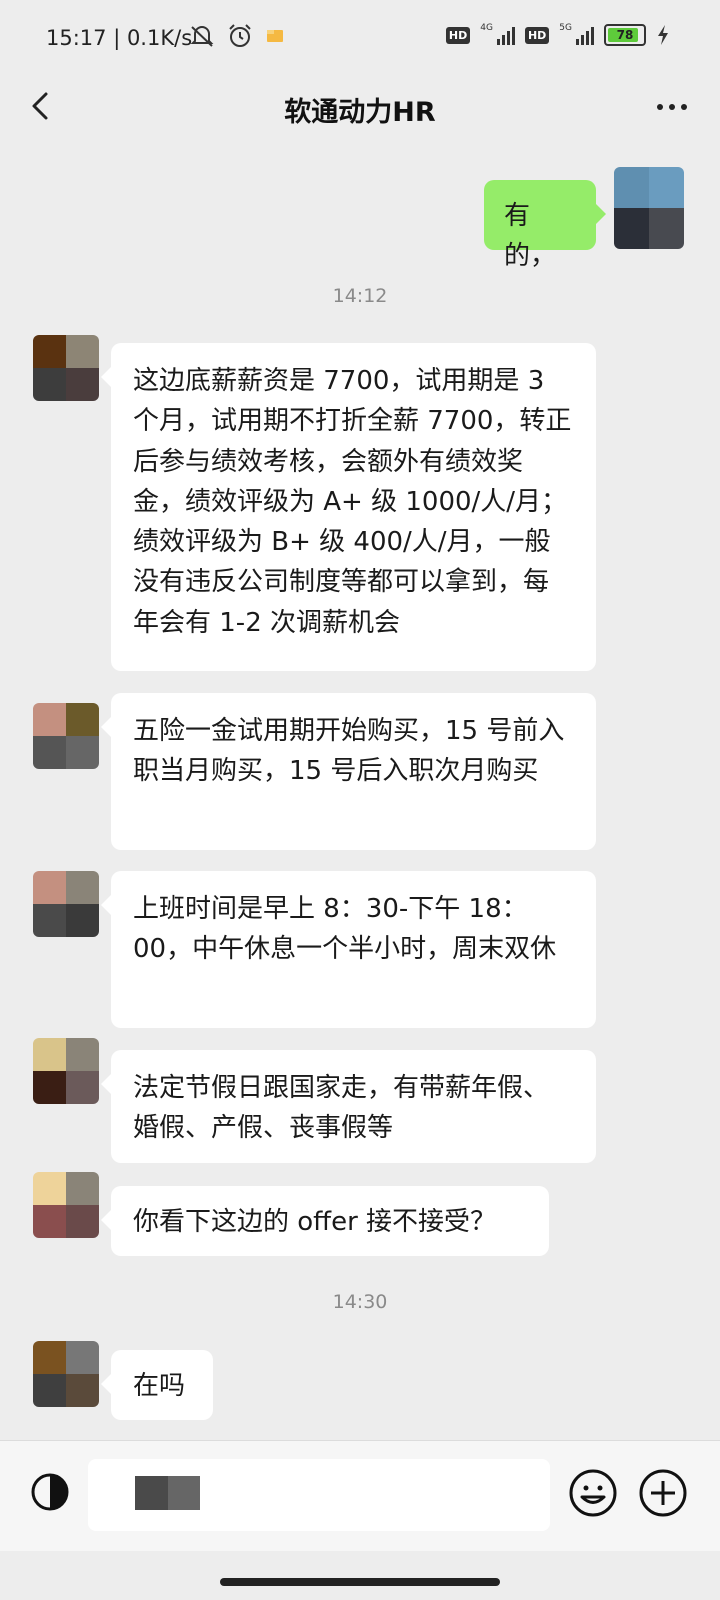 This screenshot has width=720, height=1600. I want to click on voice-icon, so click(50, 1492).